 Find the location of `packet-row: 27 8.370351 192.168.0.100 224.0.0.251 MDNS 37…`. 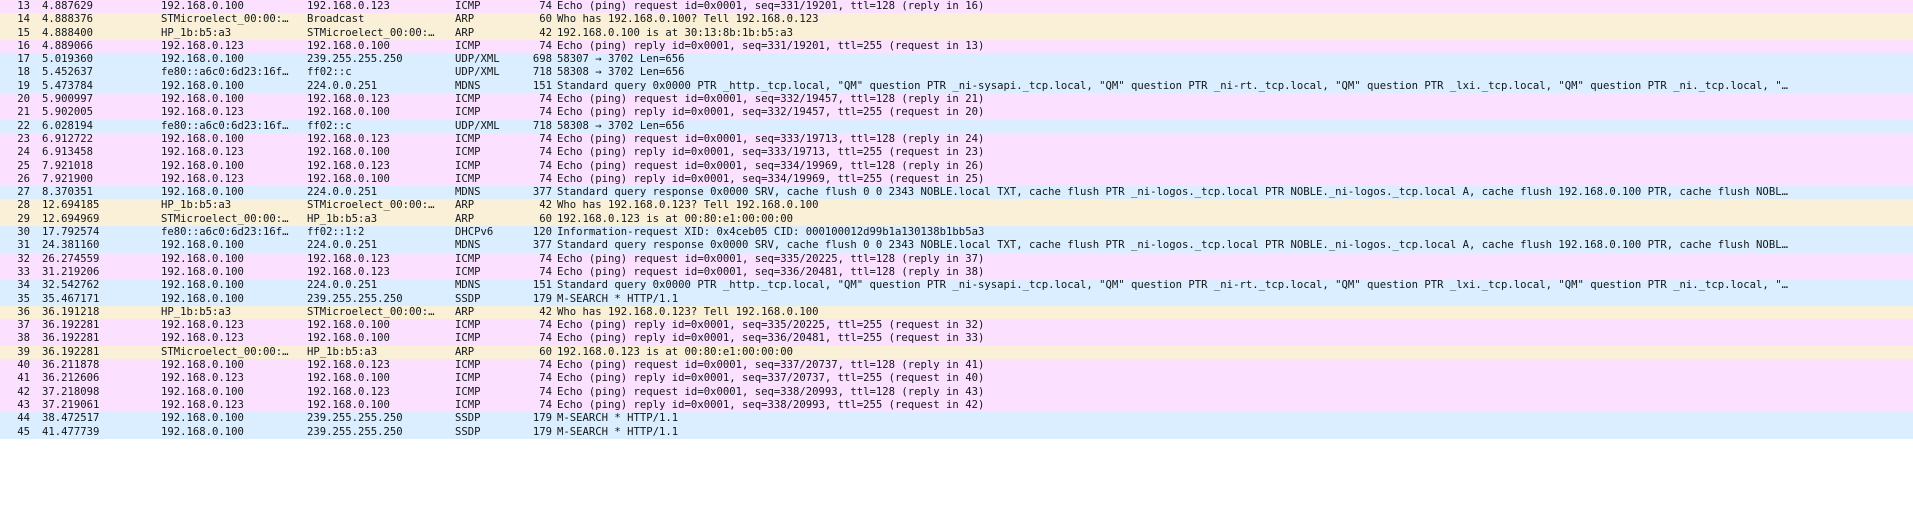

packet-row: 27 8.370351 192.168.0.100 224.0.0.251 MDNS 37… is located at coordinates (956, 193).